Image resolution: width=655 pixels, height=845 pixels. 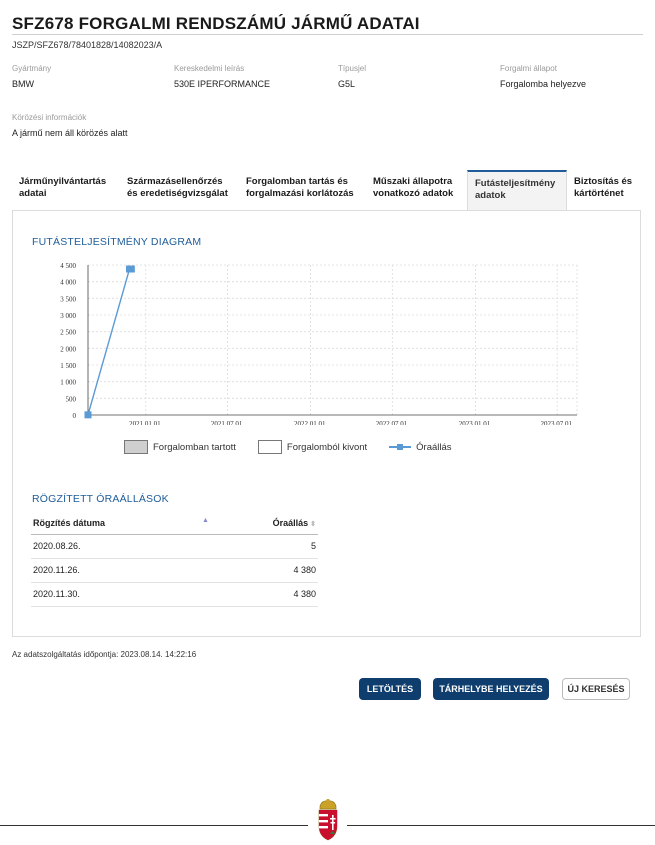 I want to click on x-tick-label: 2023.01.01., so click(x=476, y=422).